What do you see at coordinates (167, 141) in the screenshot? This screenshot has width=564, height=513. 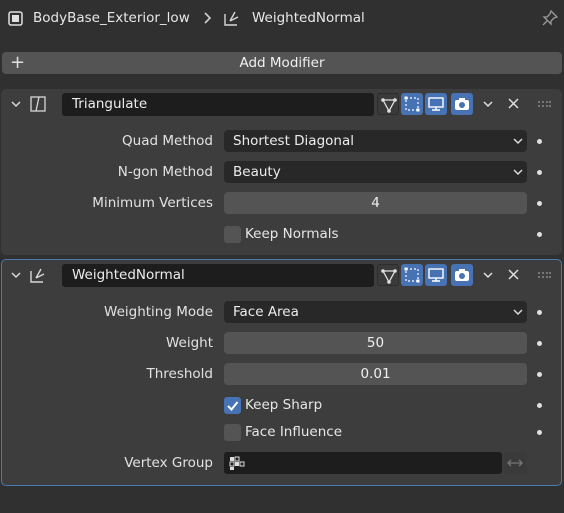 I see `quad-method-label: Quad Method` at bounding box center [167, 141].